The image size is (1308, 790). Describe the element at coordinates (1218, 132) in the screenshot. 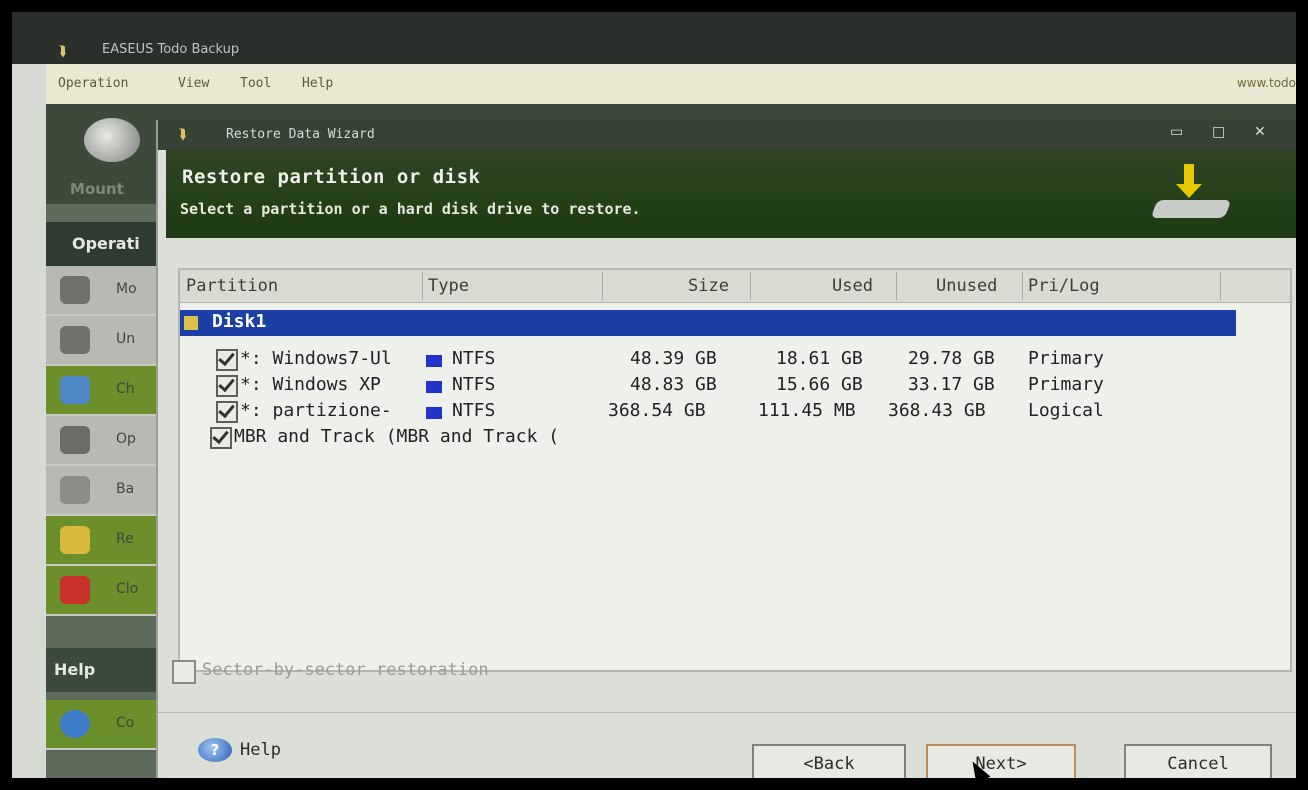

I see `maximize-icon: □` at that location.